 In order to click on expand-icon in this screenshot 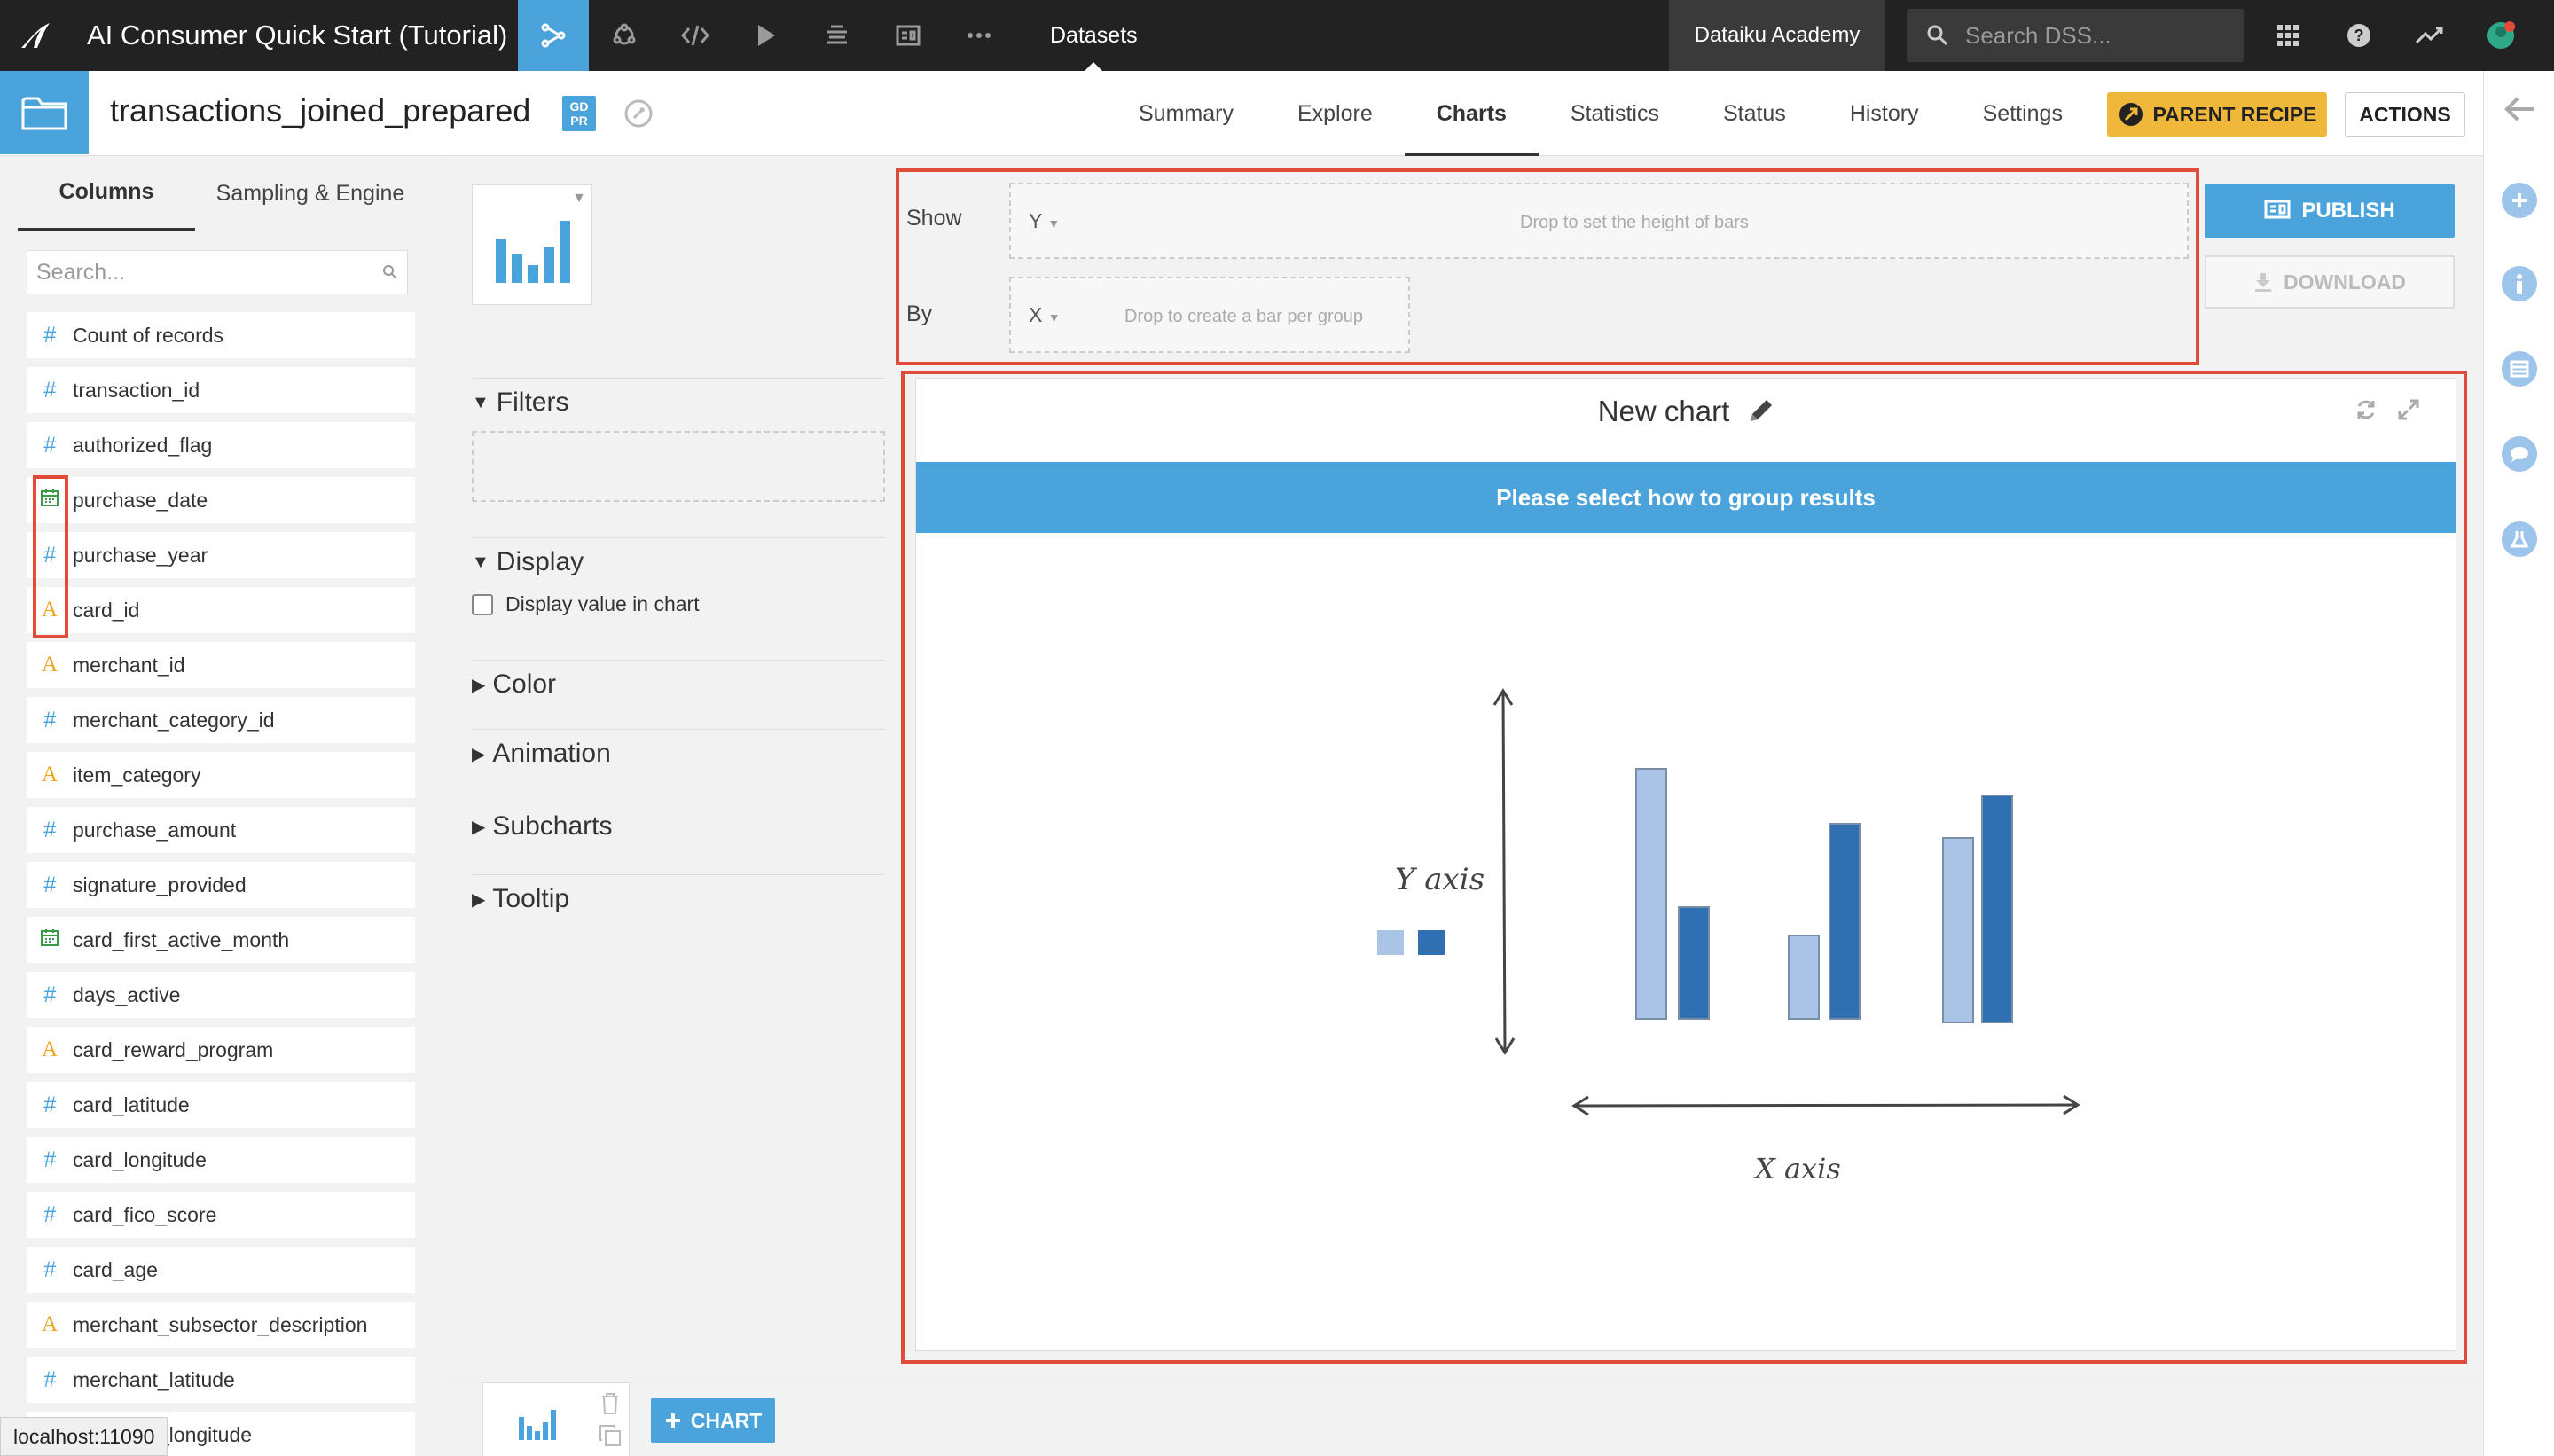, I will do `click(2408, 409)`.